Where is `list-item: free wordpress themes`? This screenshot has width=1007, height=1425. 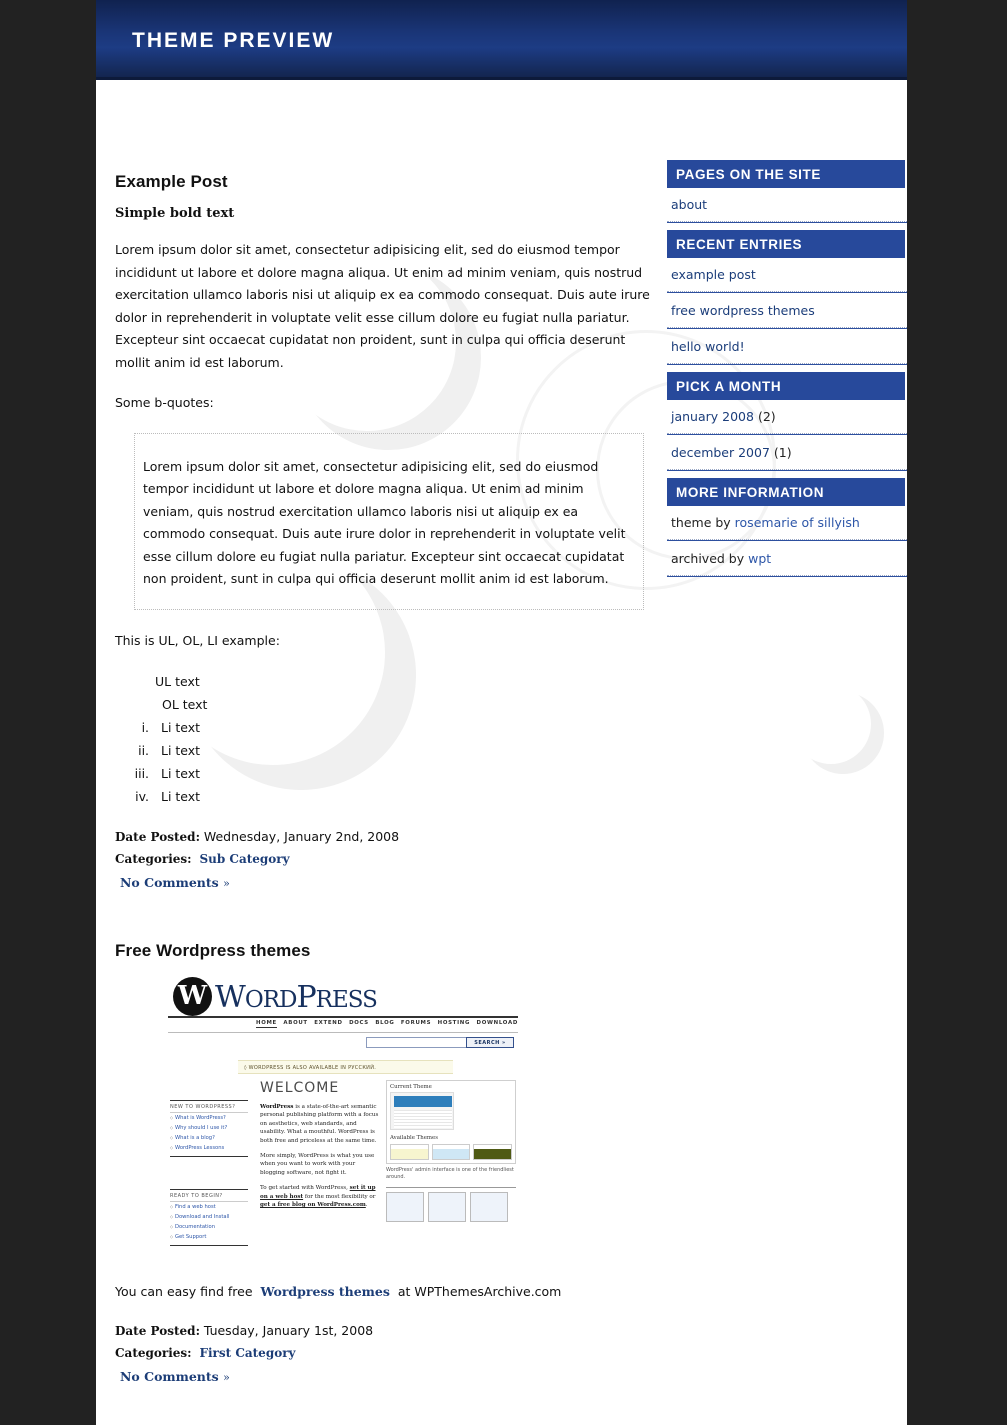
list-item: free wordpress themes is located at coordinates (787, 311).